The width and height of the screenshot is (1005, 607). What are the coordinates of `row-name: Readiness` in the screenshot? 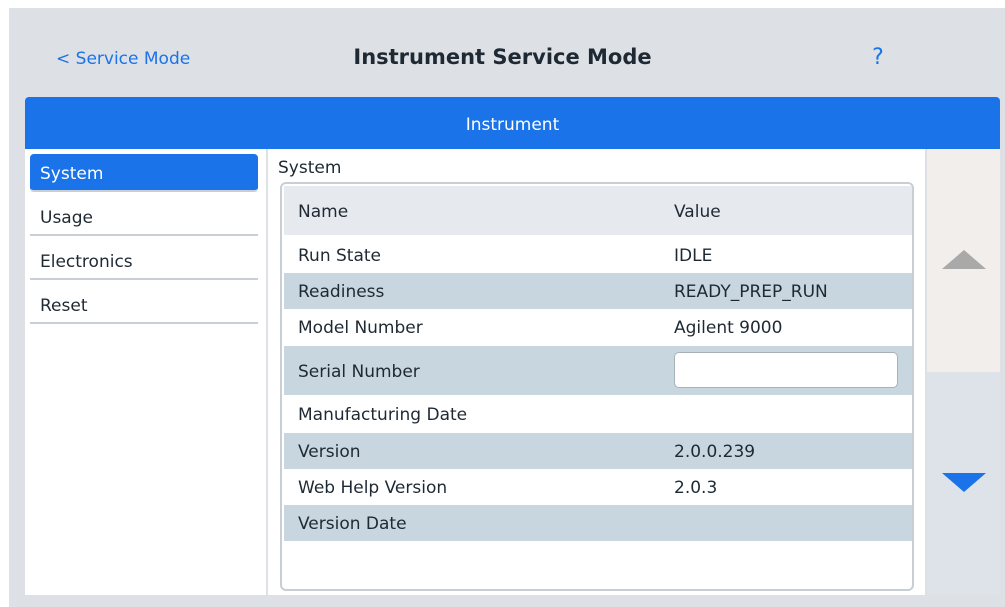 It's located at (341, 292).